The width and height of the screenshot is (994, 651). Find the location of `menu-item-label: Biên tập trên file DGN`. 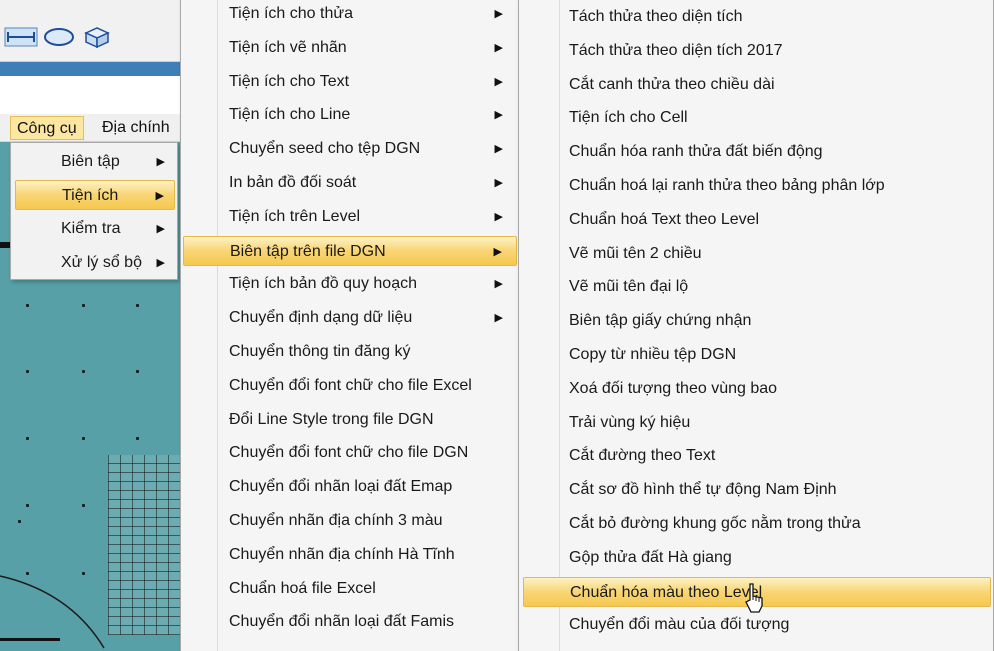

menu-item-label: Biên tập trên file DGN is located at coordinates (308, 251).